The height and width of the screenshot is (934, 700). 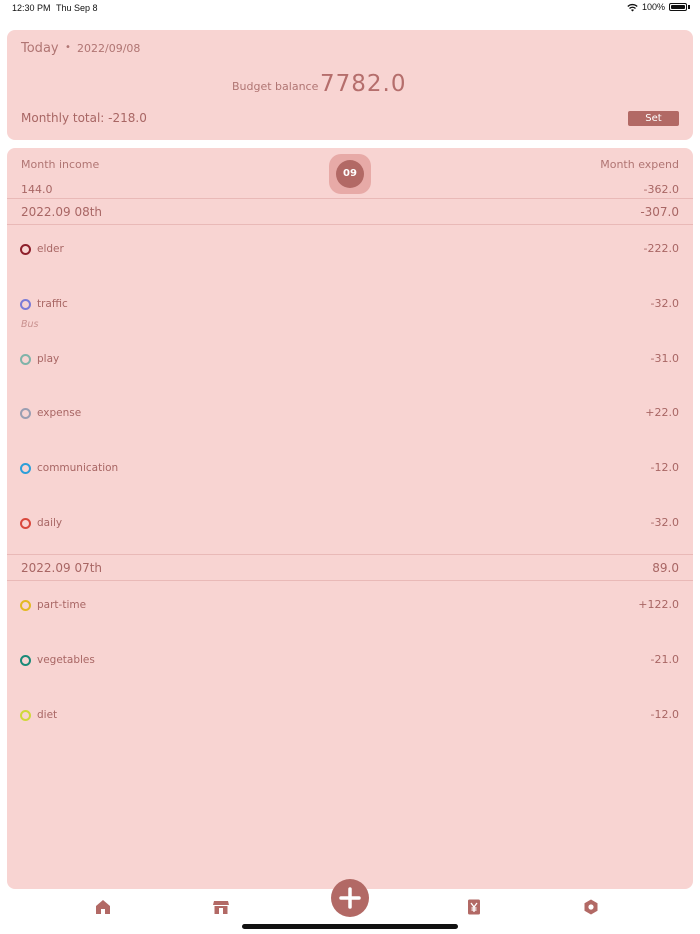 I want to click on set-budget-button: Set, so click(x=653, y=118).